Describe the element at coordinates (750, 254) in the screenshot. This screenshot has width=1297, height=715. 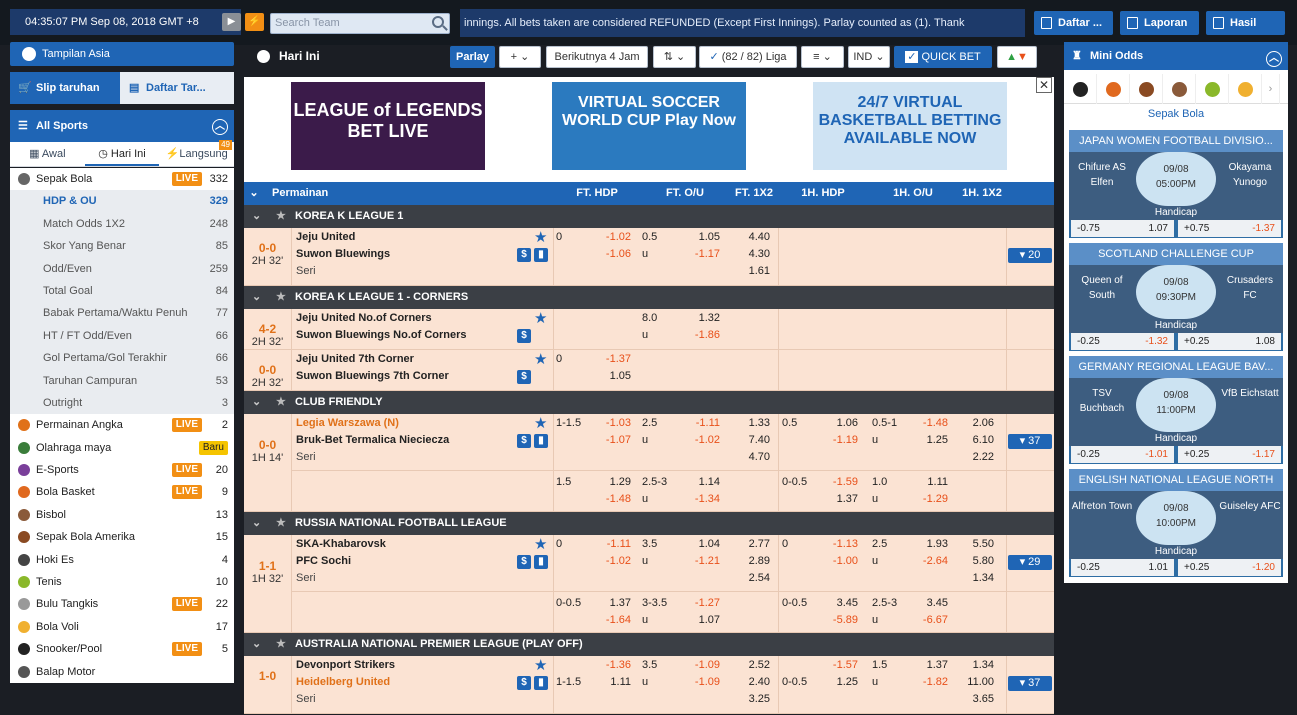
I see `odds-cell: 4.30` at that location.